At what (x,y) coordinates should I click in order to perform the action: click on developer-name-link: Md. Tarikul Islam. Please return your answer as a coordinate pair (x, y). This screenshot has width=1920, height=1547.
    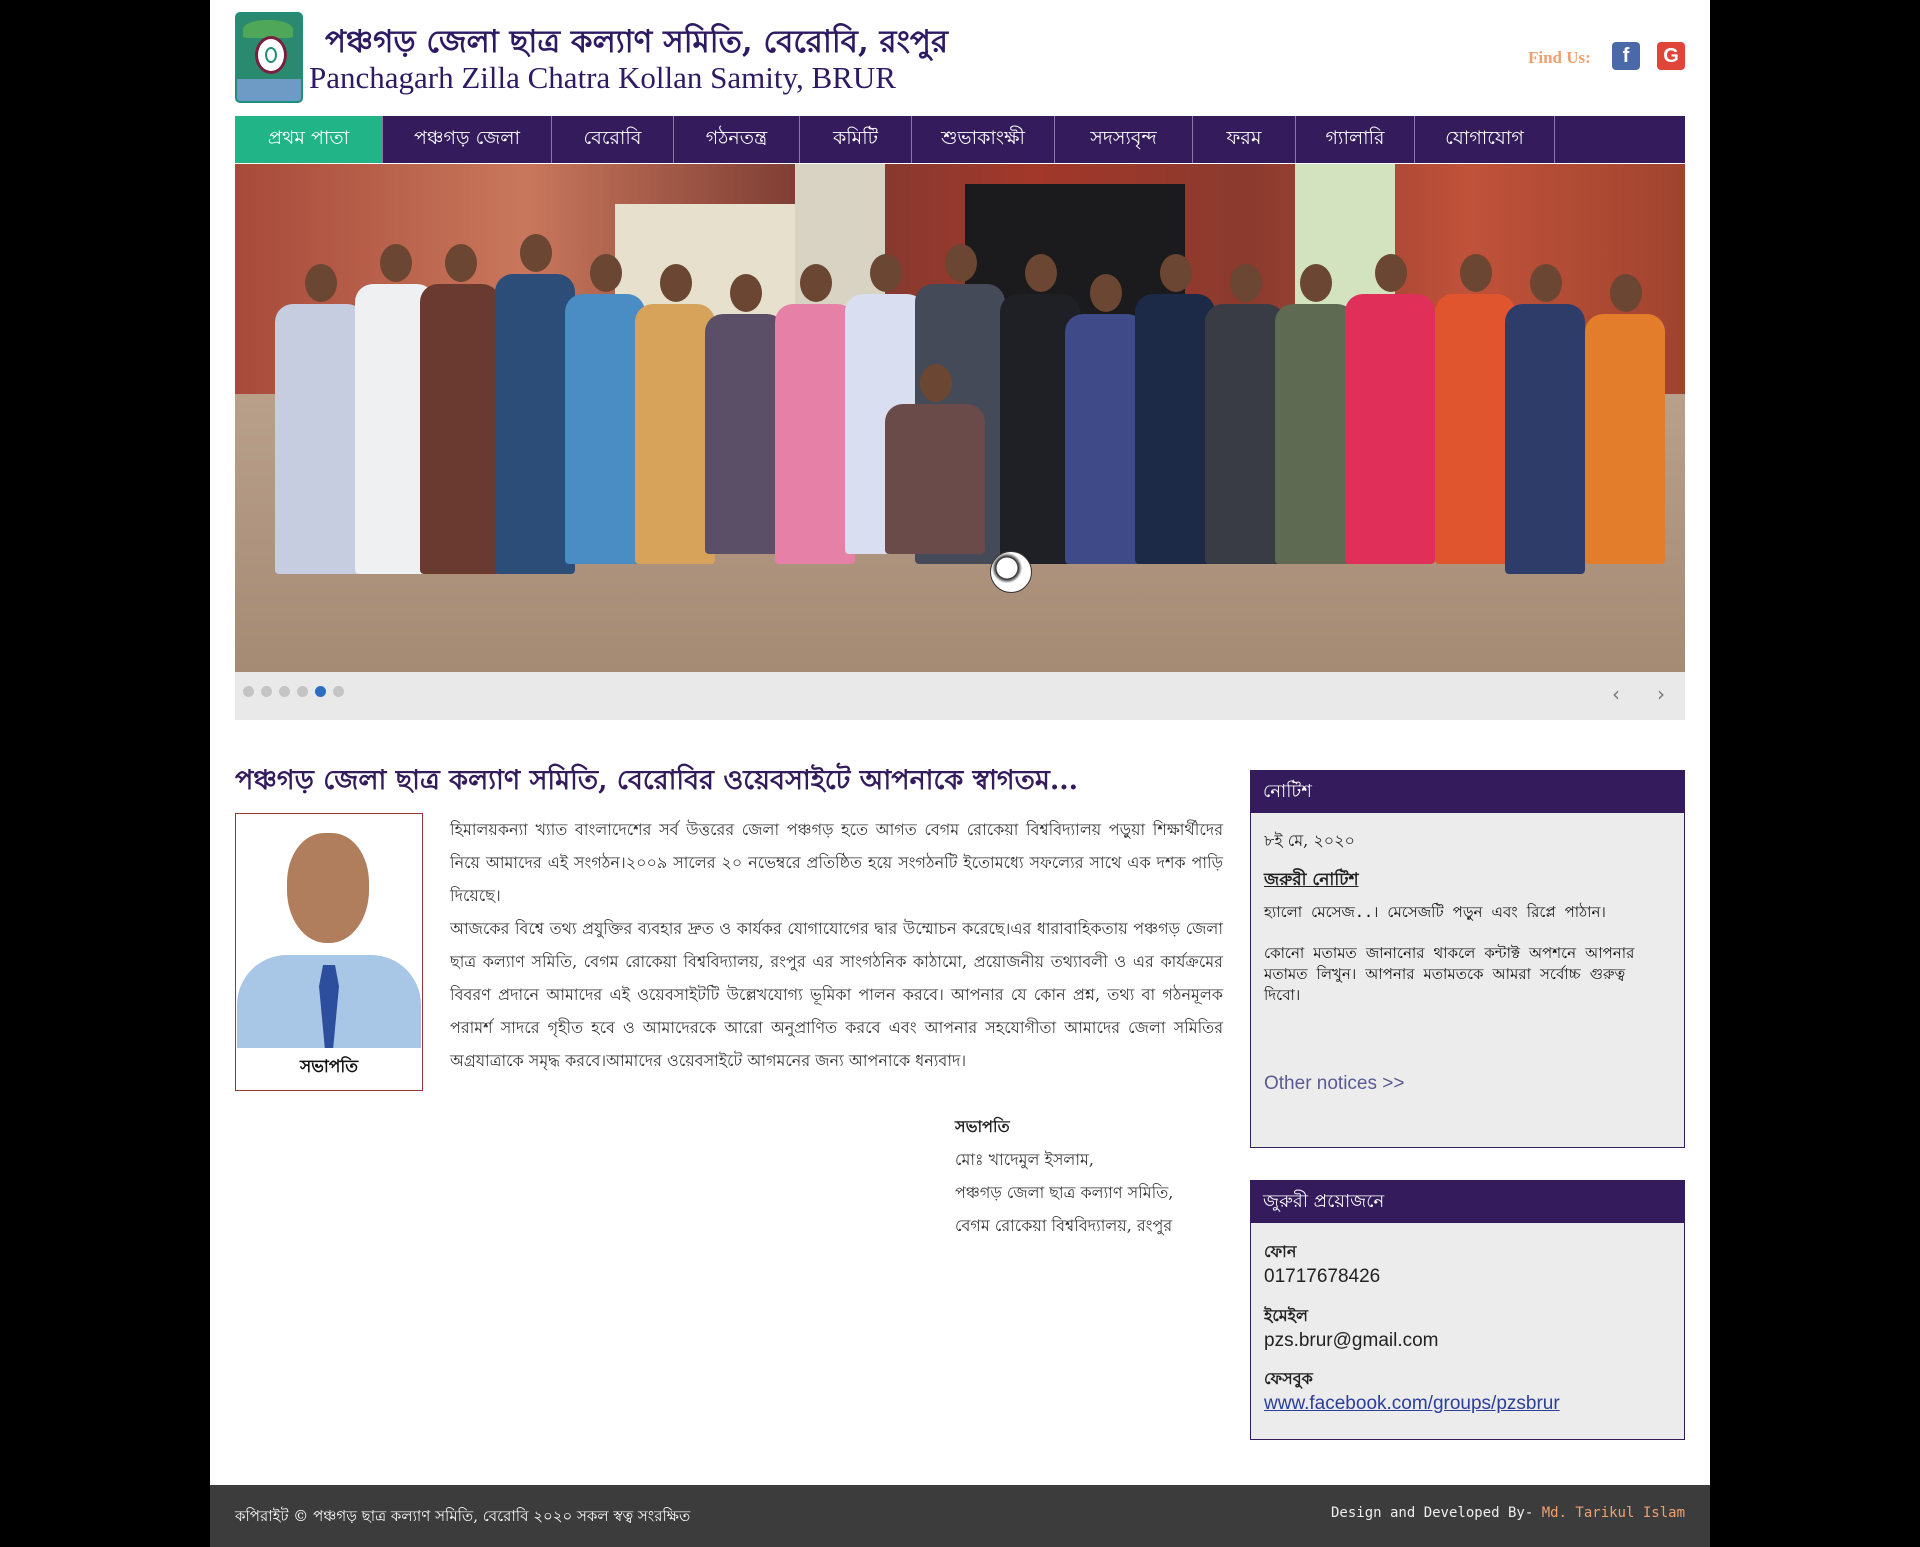
    Looking at the image, I should click on (1613, 1513).